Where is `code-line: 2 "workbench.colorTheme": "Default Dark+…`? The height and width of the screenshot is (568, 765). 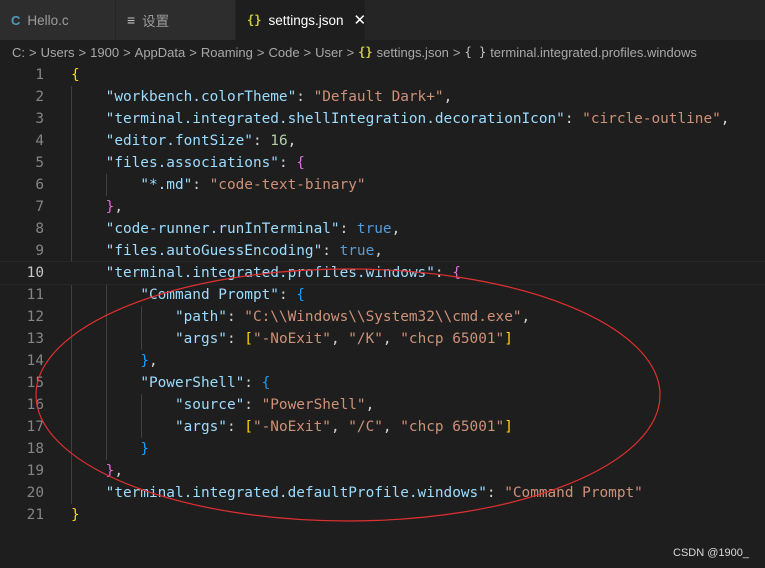
code-line: 2 "workbench.colorTheme": "Default Dark+… is located at coordinates (382, 97).